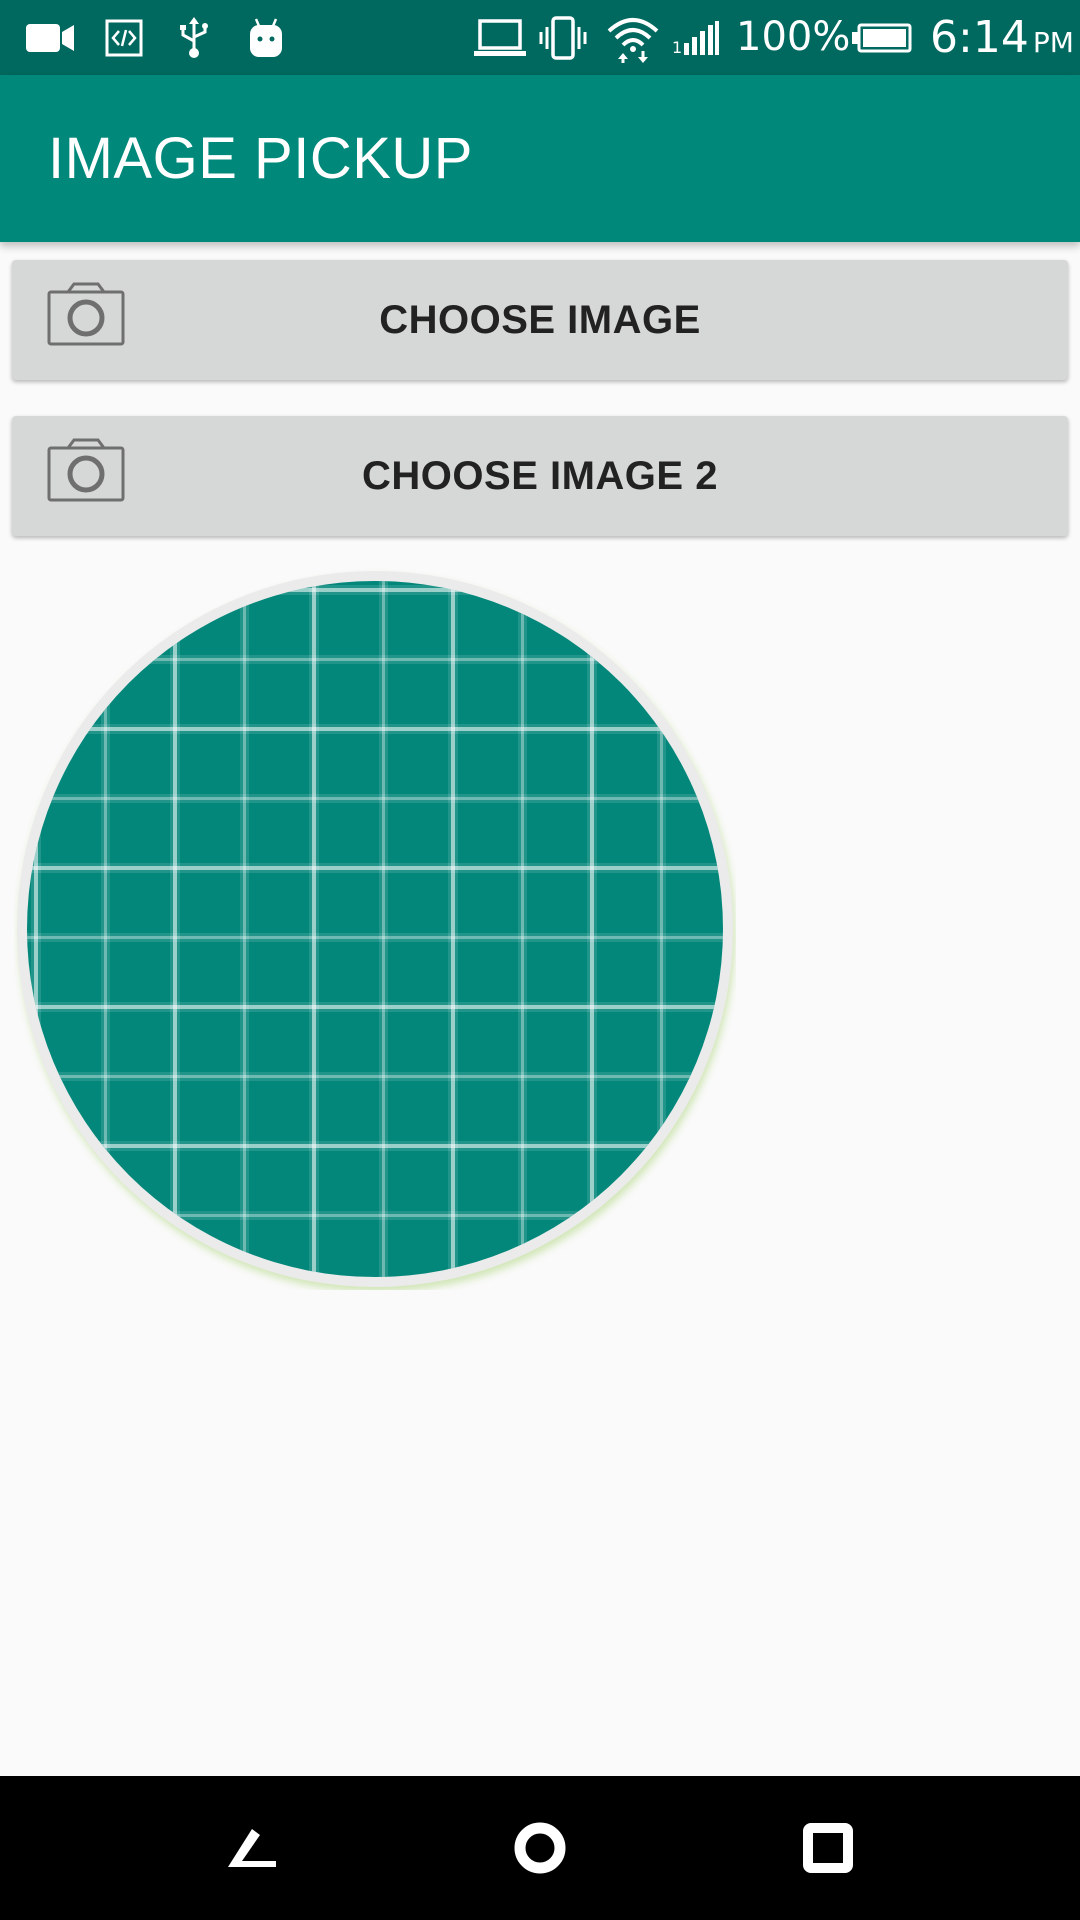 The height and width of the screenshot is (1920, 1080). What do you see at coordinates (260, 158) in the screenshot?
I see `page-title: IMAGE PICKUP` at bounding box center [260, 158].